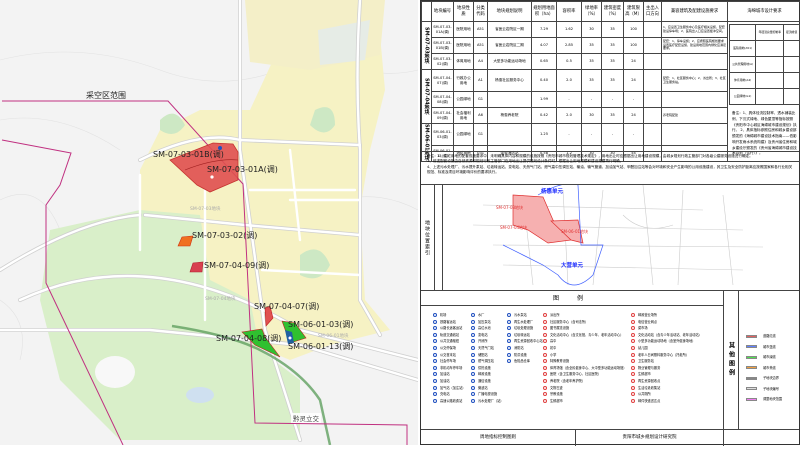 The image size is (800, 449). I want to click on legend-item: 公交停保场, so click(449, 348).